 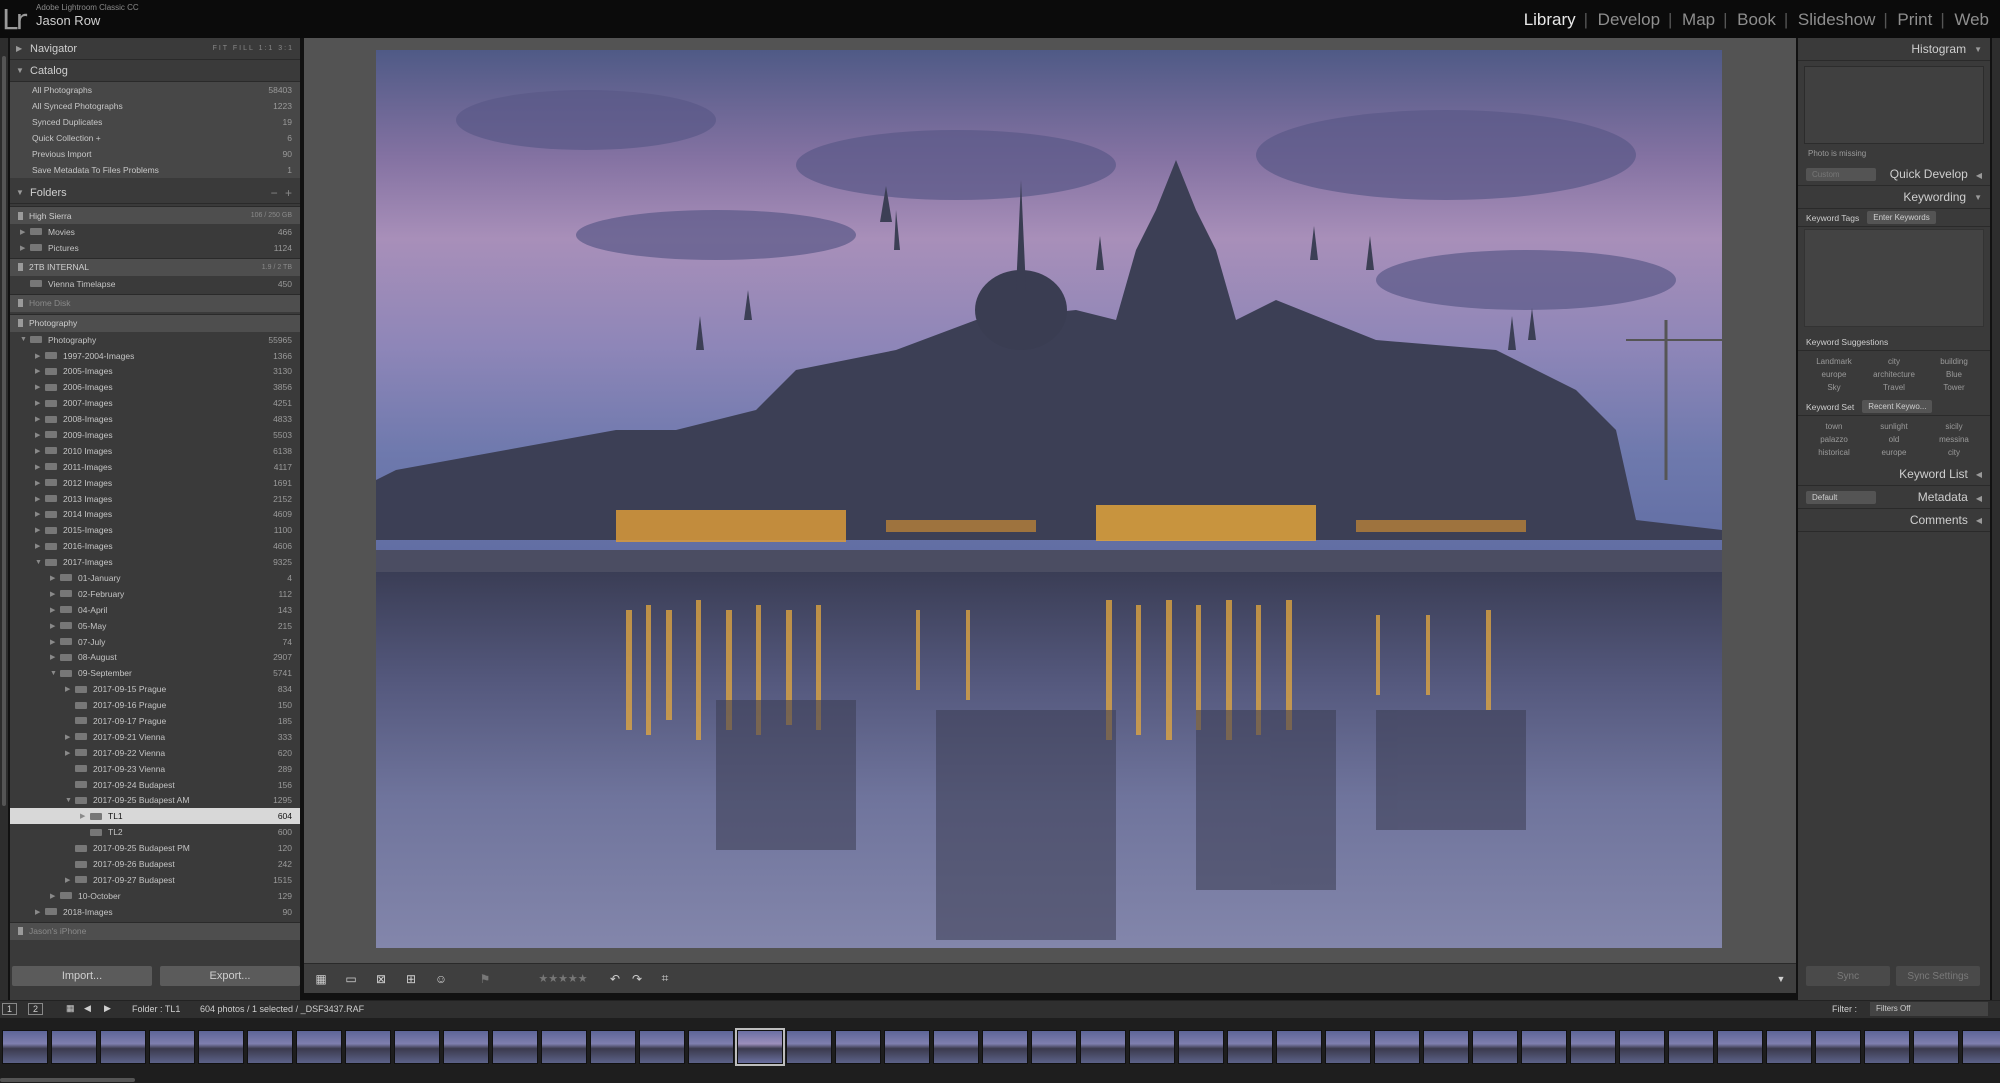 What do you see at coordinates (1954, 426) in the screenshot?
I see `keyword-chip: sicily` at bounding box center [1954, 426].